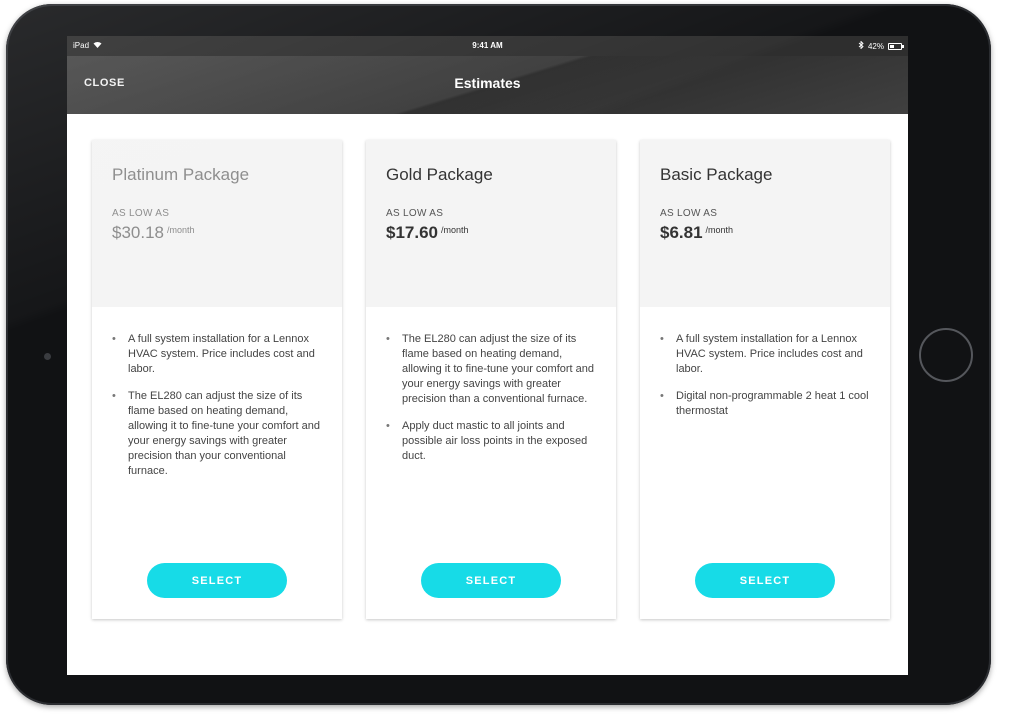  I want to click on select-button-gold: SELECT, so click(491, 580).